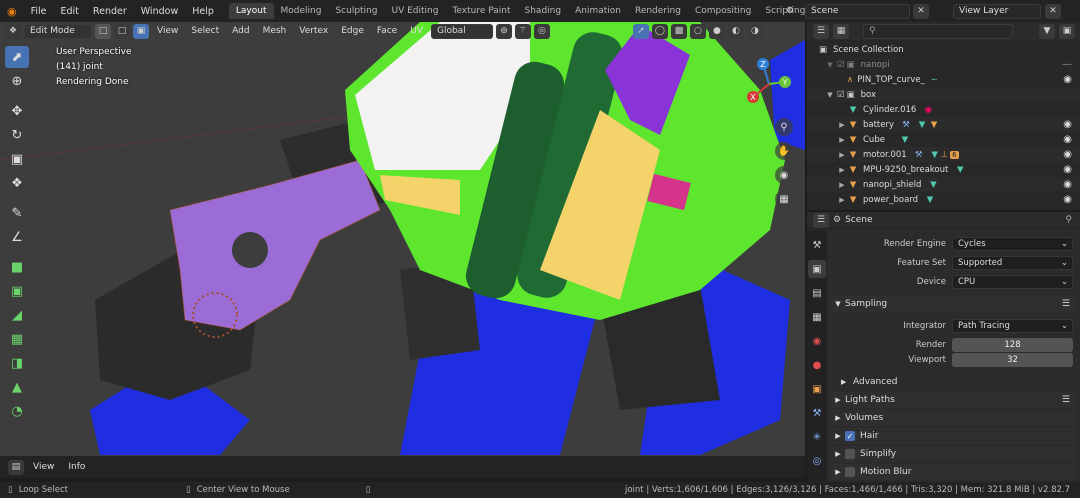 The image size is (1080, 498). What do you see at coordinates (1012, 345) in the screenshot?
I see `render-samples-field: 128` at bounding box center [1012, 345].